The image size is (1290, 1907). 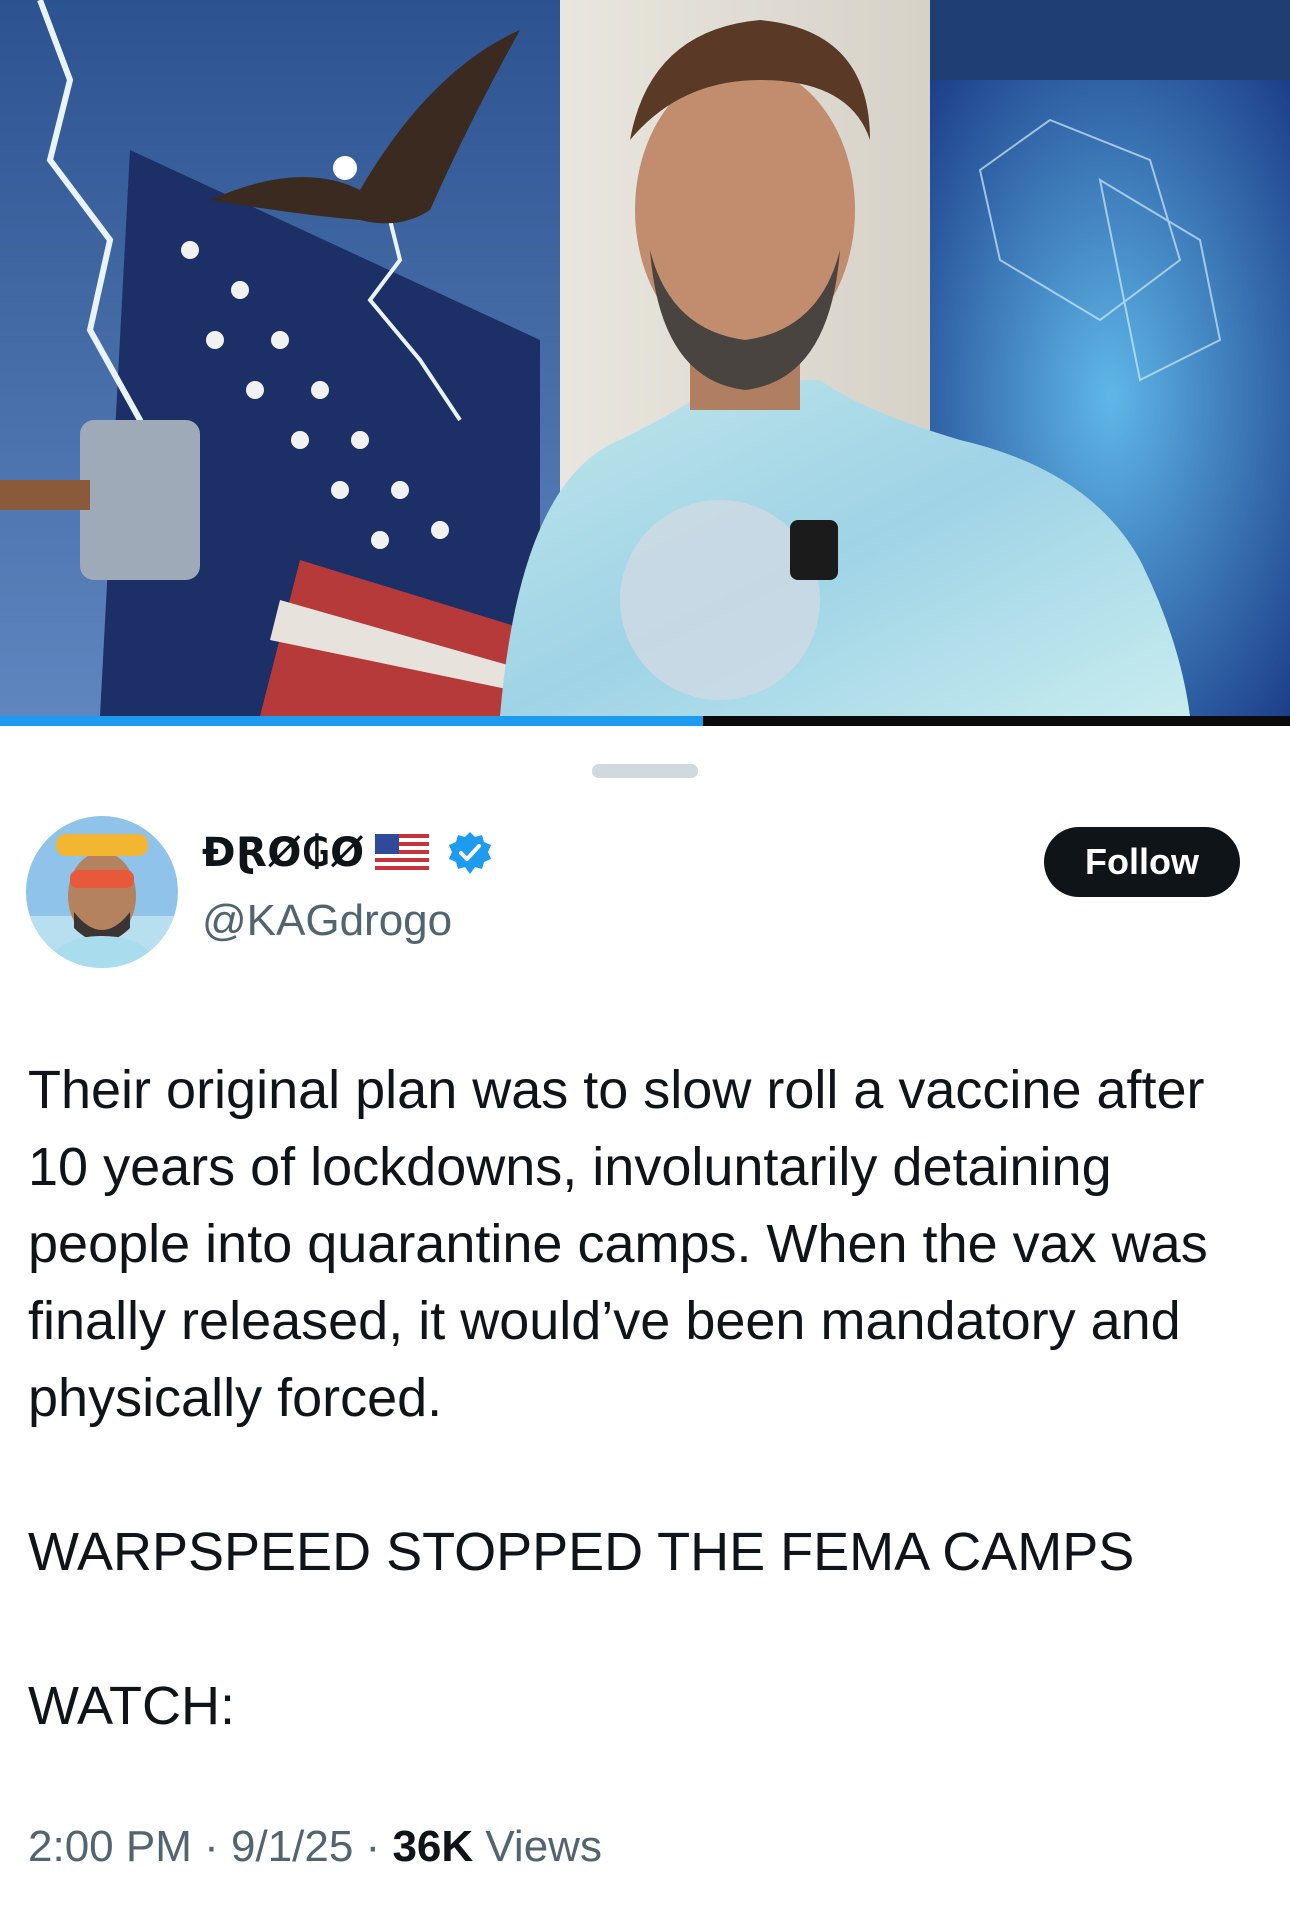 I want to click on us-flag-icon, so click(x=401, y=853).